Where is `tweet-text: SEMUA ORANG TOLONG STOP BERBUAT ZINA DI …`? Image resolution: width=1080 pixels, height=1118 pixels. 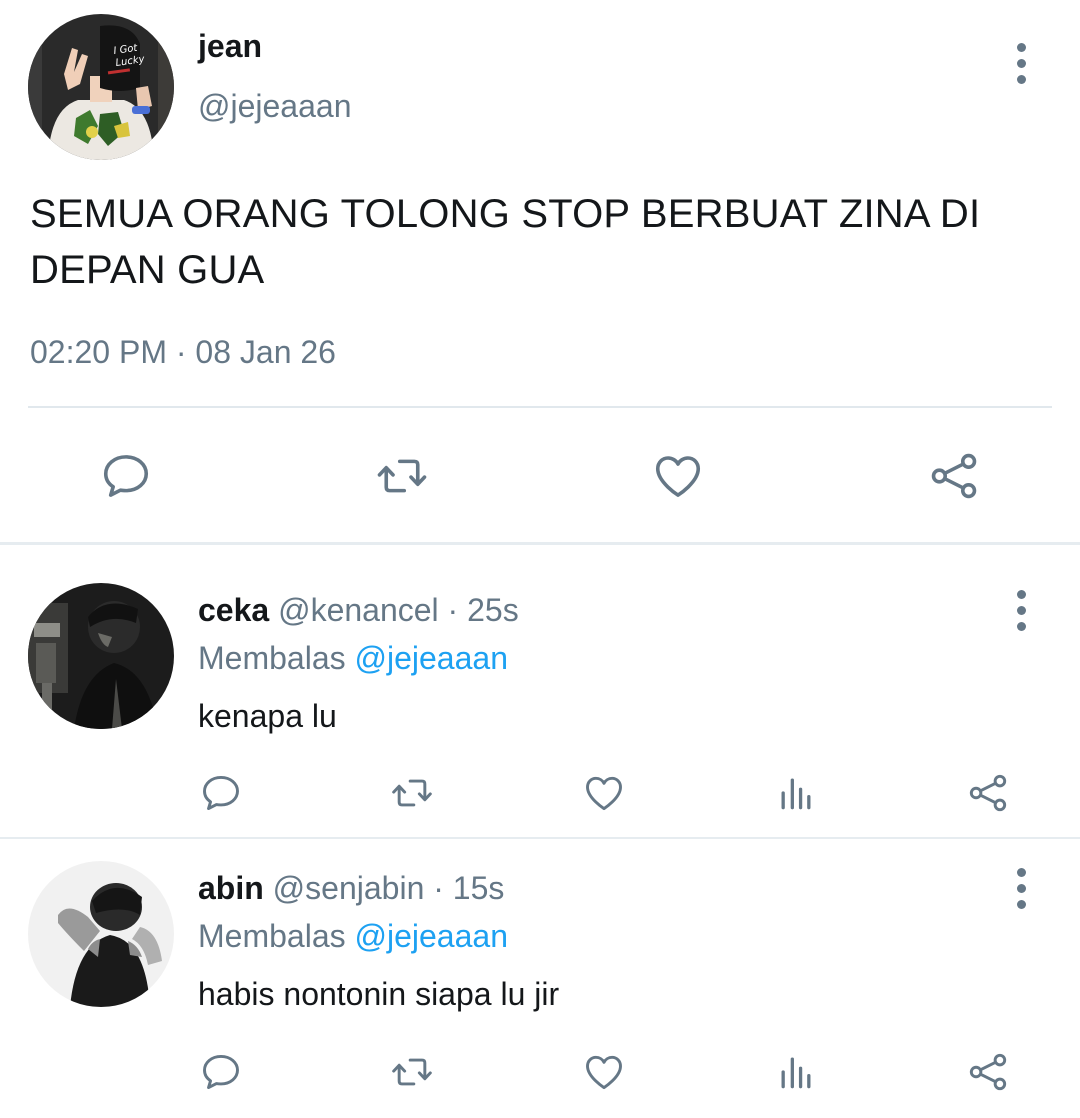
tweet-text: SEMUA ORANG TOLONG STOP BERBUAT ZINA DI … is located at coordinates (505, 242).